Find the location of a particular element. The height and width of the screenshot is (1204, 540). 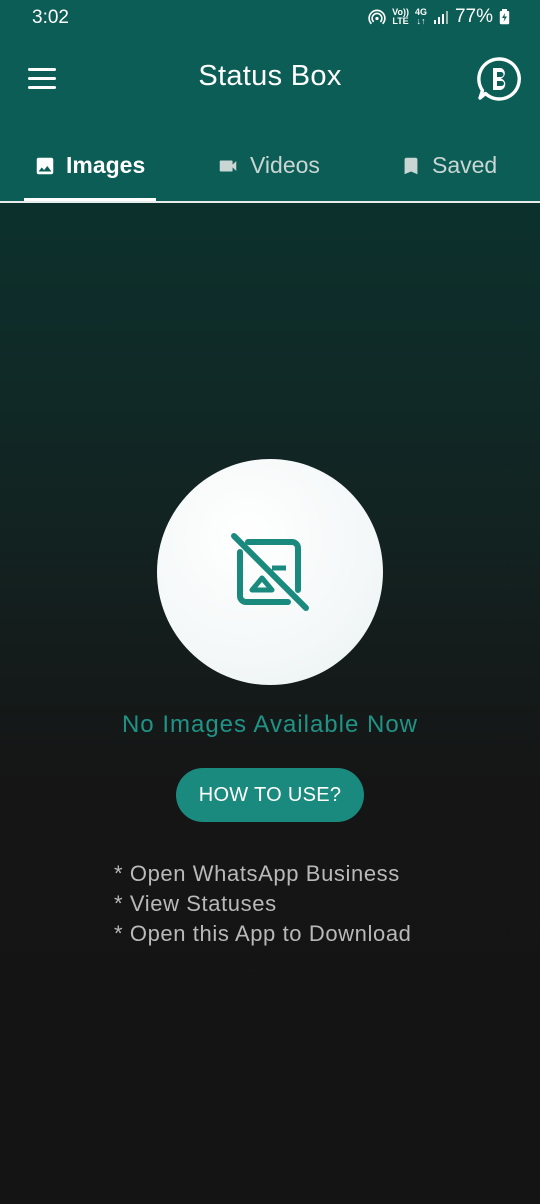

status-time: 3:02 is located at coordinates (50, 17).